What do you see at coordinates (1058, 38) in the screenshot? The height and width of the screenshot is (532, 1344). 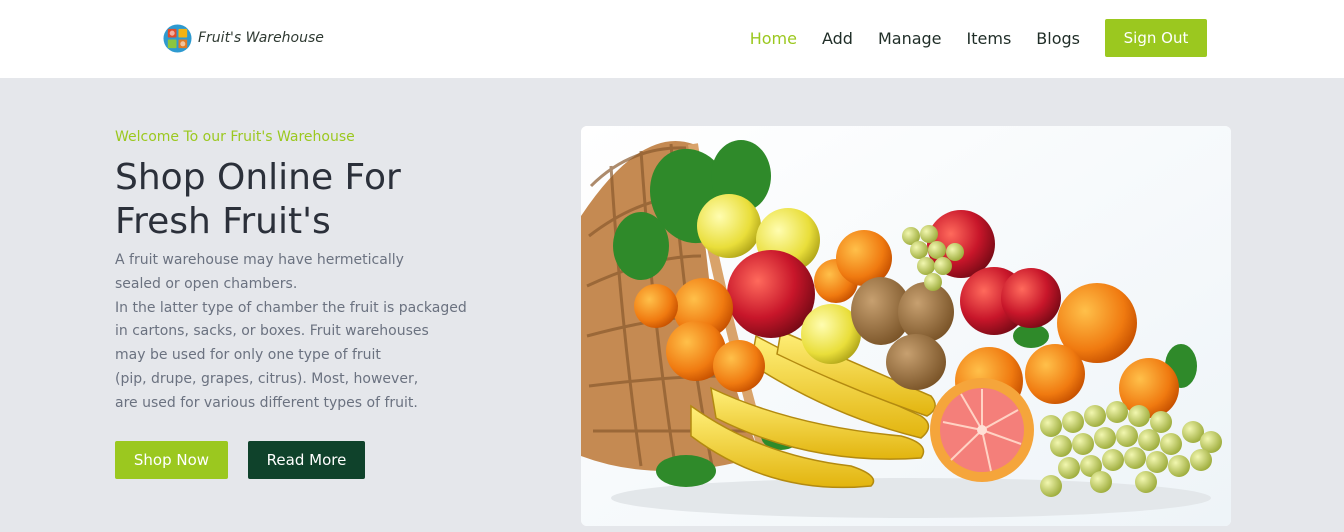 I see `nav-blogs: Blogs` at bounding box center [1058, 38].